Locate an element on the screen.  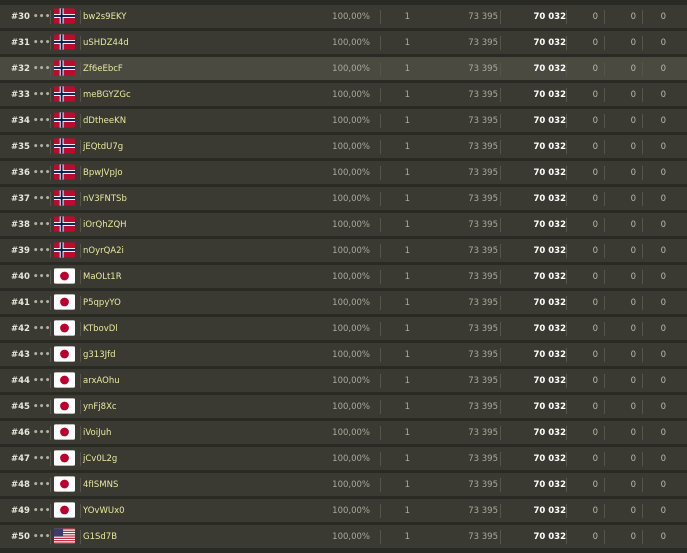
player-name-link: g313Jfd is located at coordinates (138, 355).